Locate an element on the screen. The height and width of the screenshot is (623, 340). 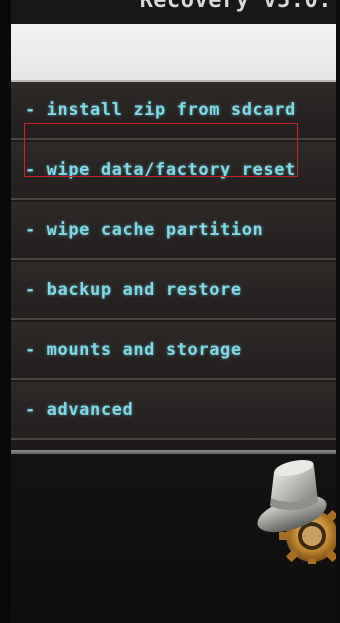
screen-left-edge is located at coordinates (5, 311).